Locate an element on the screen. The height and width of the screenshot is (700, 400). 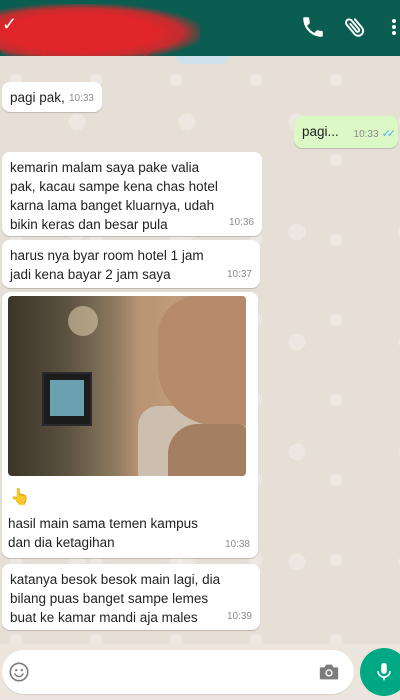
date-pill is located at coordinates (202, 60).